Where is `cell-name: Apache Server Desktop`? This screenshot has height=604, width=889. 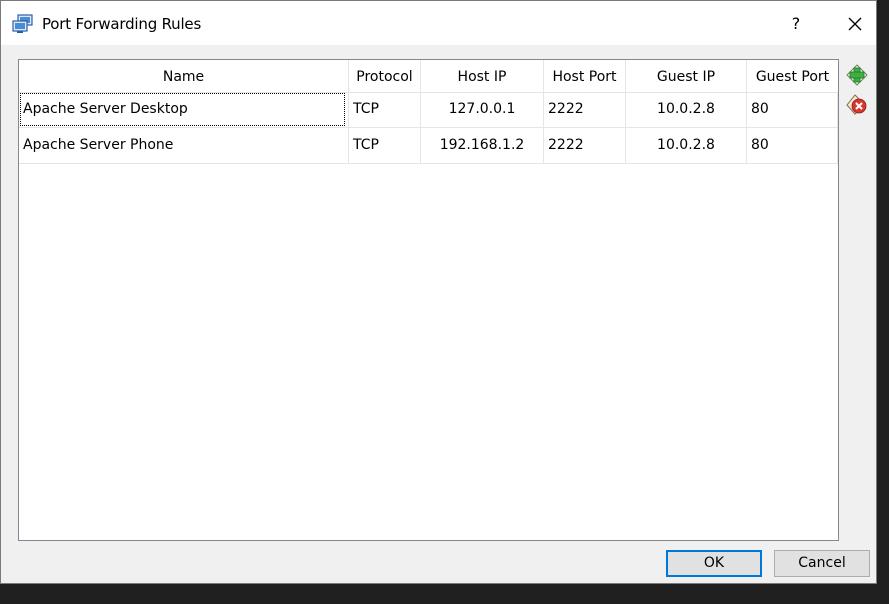
cell-name: Apache Server Desktop is located at coordinates (184, 109).